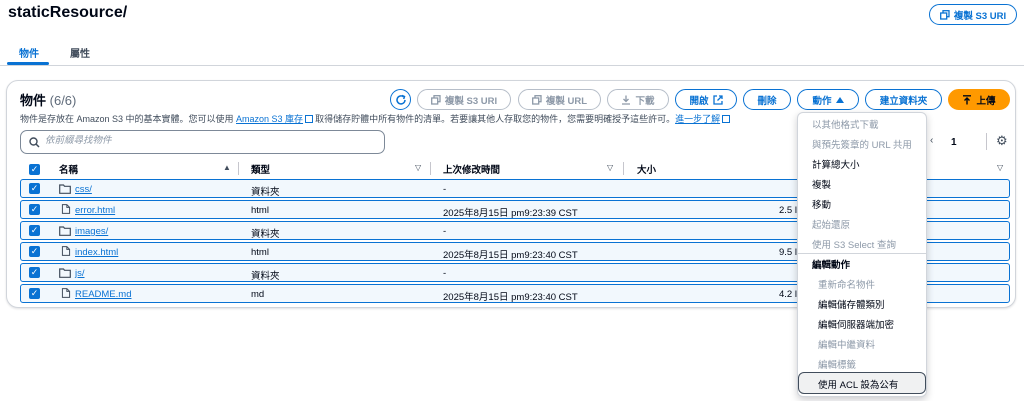 Image resolution: width=1024 pixels, height=401 pixels. Describe the element at coordinates (28, 63) in the screenshot. I see `active-tab-indicator` at that location.